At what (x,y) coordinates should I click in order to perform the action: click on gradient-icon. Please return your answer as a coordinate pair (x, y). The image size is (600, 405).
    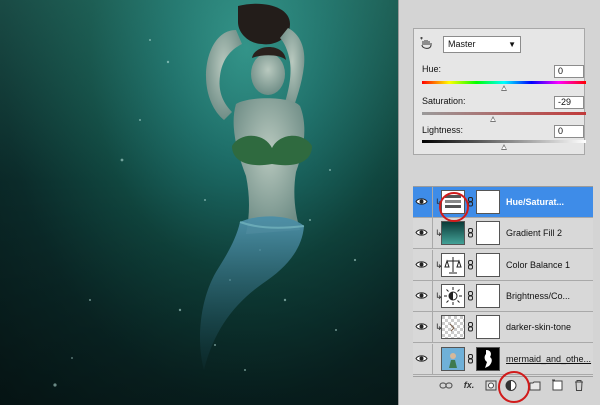
    Looking at the image, I should click on (453, 233).